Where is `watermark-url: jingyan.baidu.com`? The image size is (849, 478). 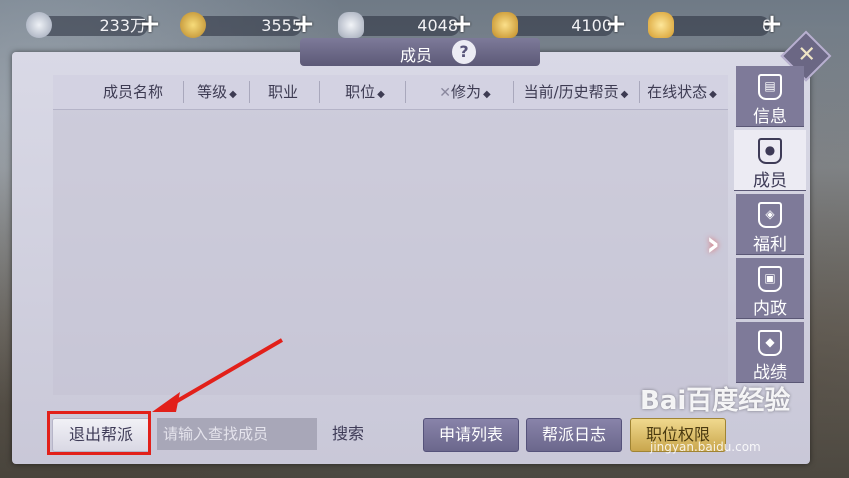 watermark-url: jingyan.baidu.com is located at coordinates (705, 447).